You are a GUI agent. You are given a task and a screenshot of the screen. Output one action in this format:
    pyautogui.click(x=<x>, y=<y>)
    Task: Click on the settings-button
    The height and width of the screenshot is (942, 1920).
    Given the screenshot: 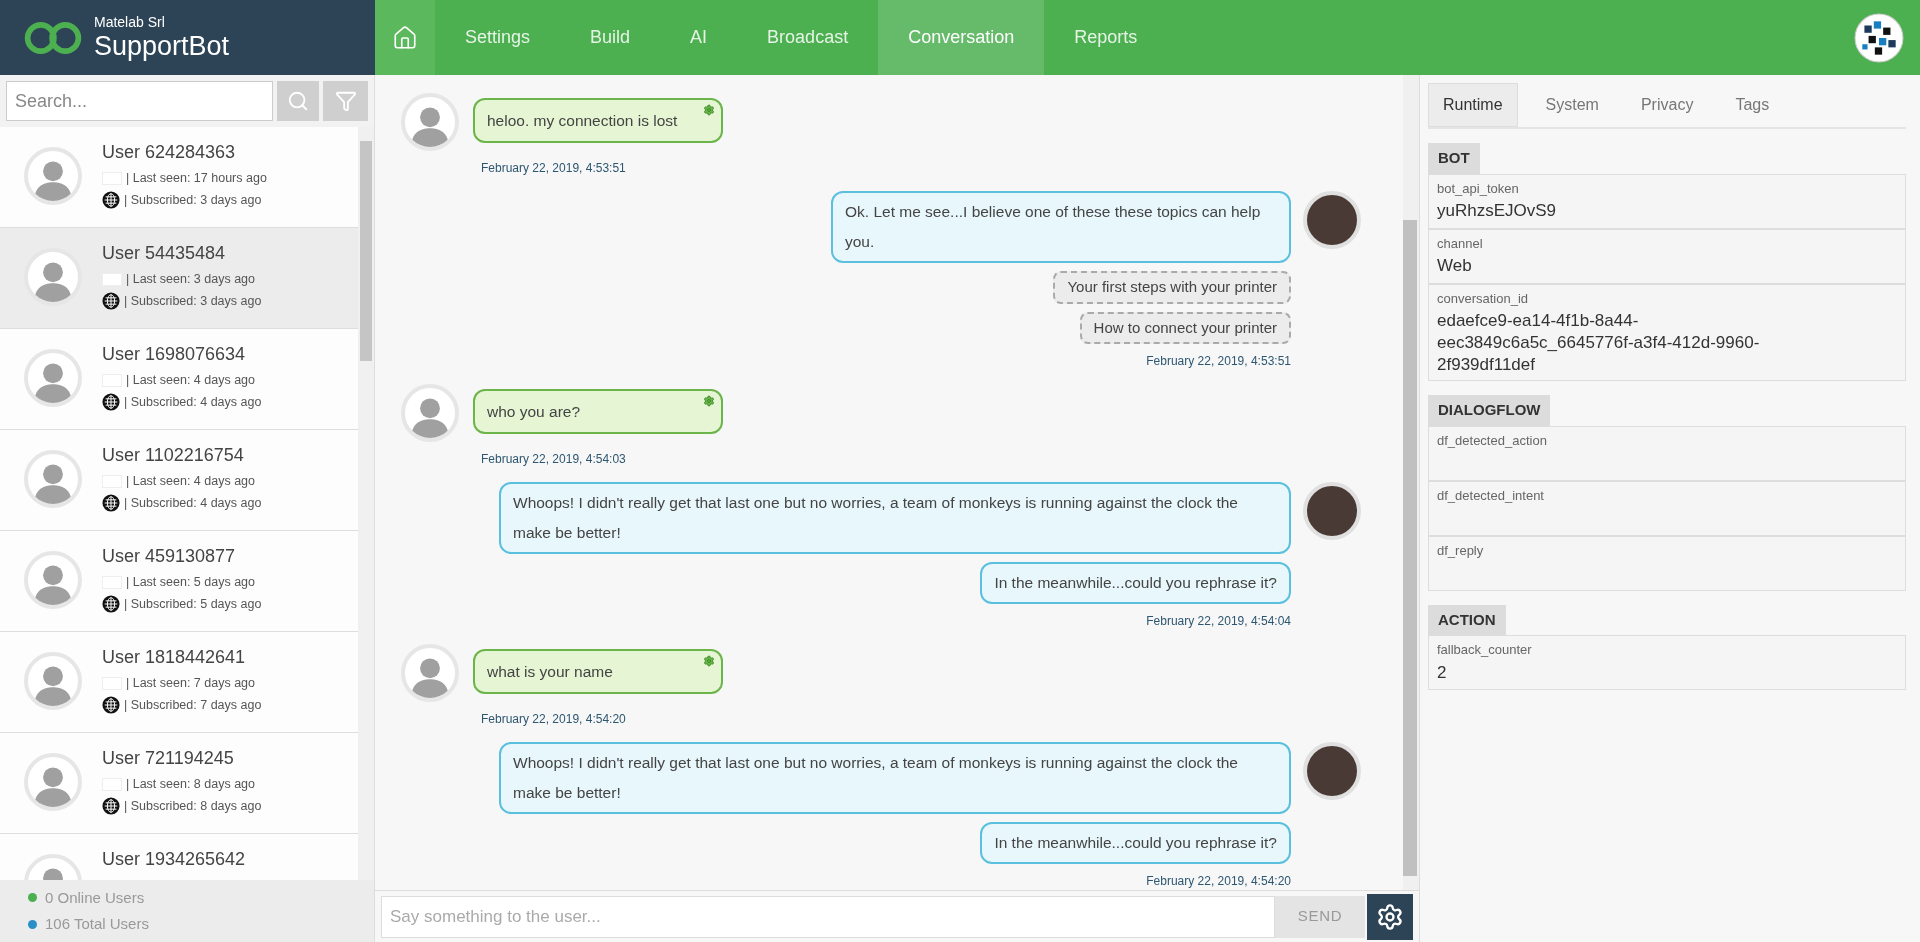 What is the action you would take?
    pyautogui.click(x=1390, y=916)
    